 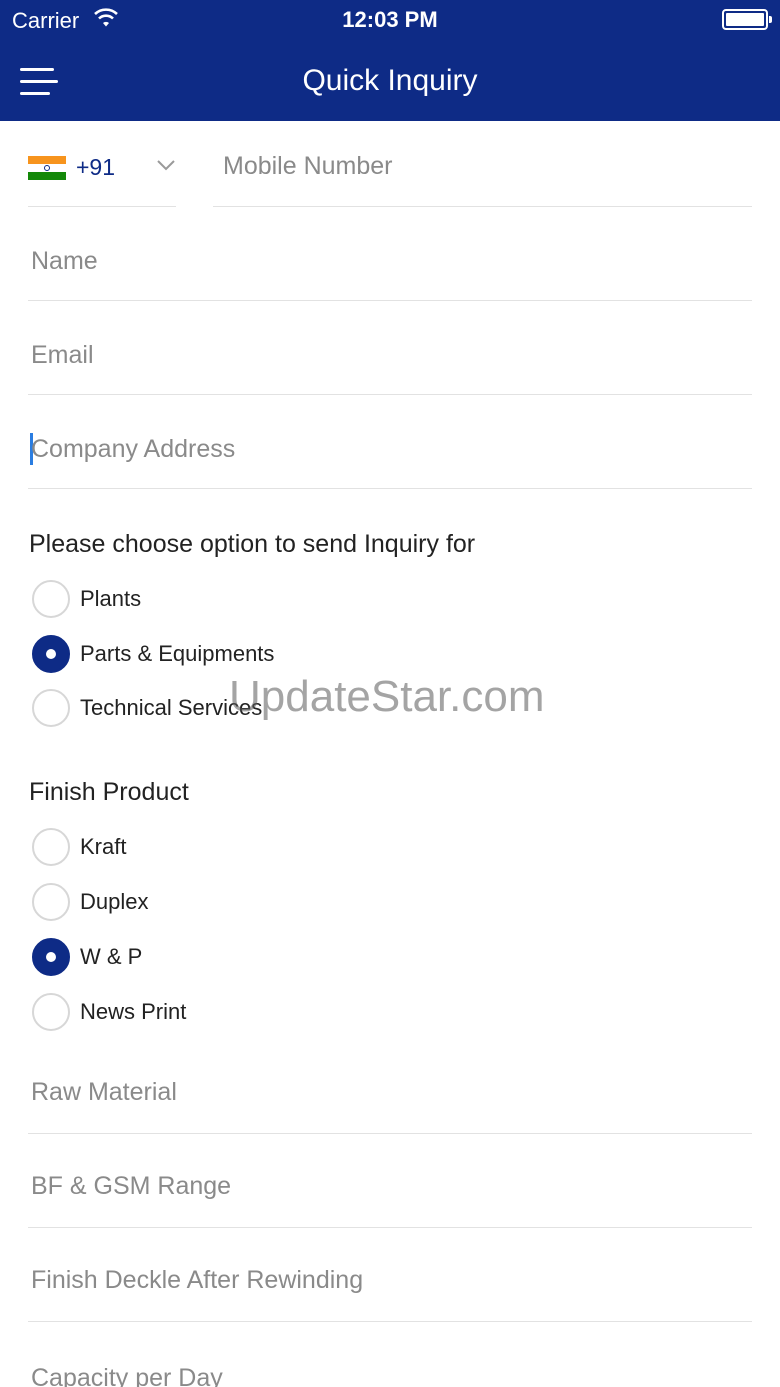 What do you see at coordinates (103, 846) in the screenshot?
I see `radio-label: Kraft` at bounding box center [103, 846].